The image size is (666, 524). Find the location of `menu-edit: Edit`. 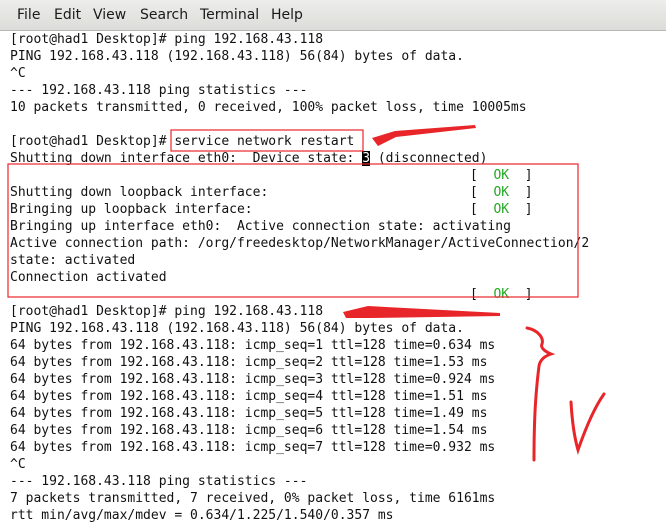

menu-edit: Edit is located at coordinates (67, 15).